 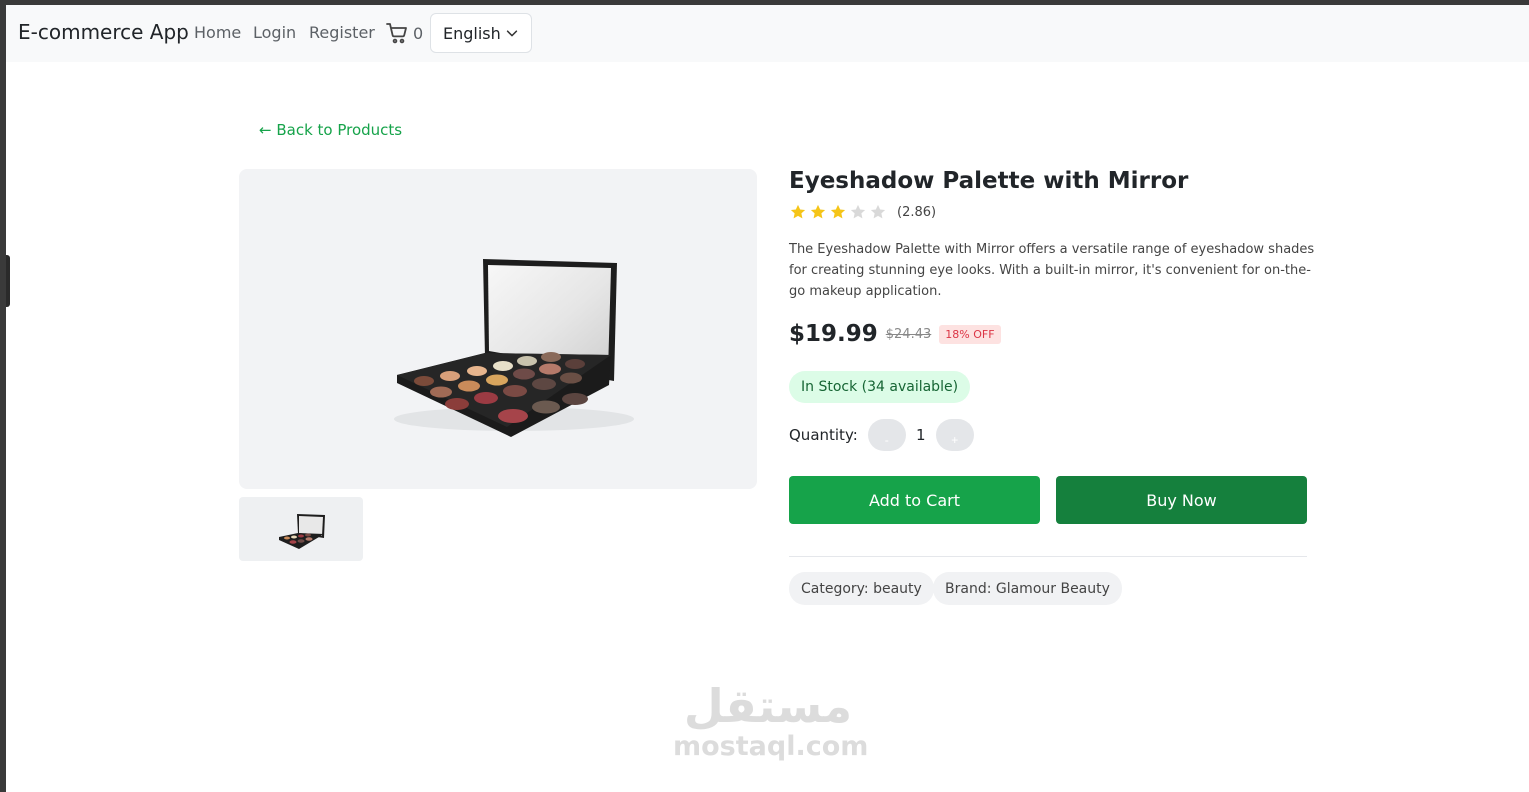 What do you see at coordinates (823, 435) in the screenshot?
I see `quantity-label: Quantity:` at bounding box center [823, 435].